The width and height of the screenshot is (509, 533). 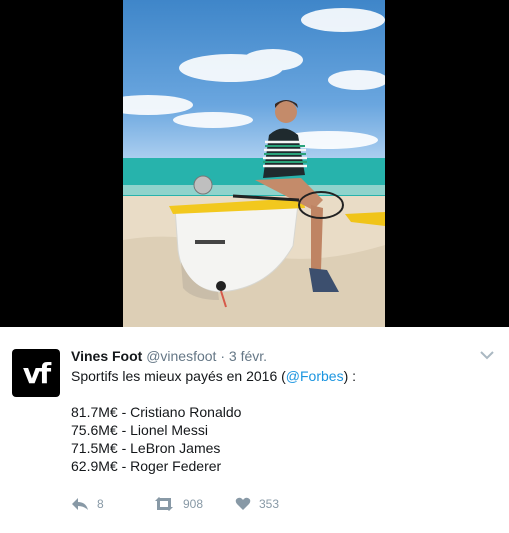 What do you see at coordinates (178, 504) in the screenshot?
I see `retweet-button: 908` at bounding box center [178, 504].